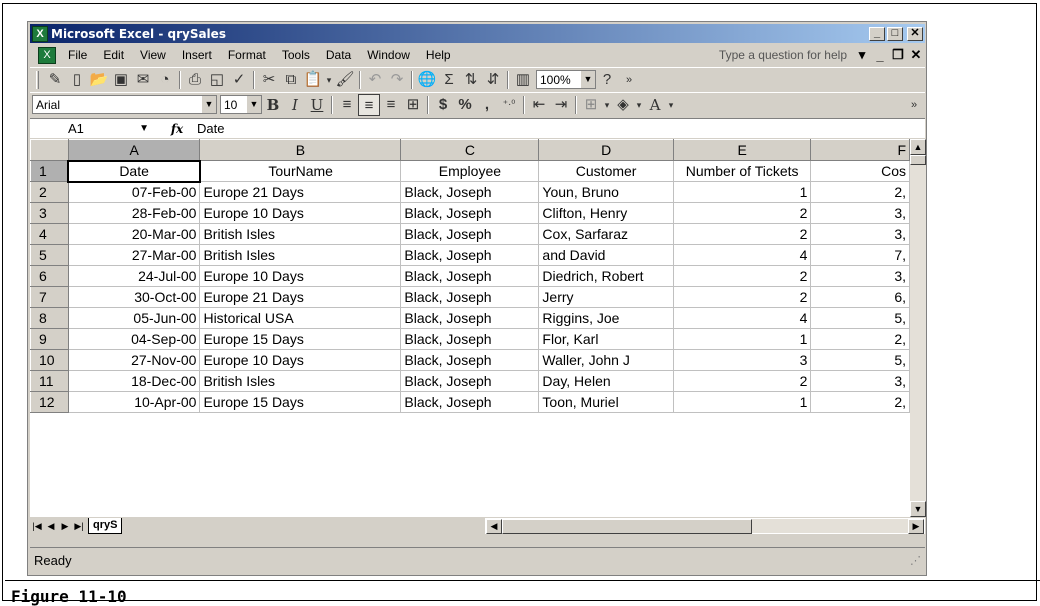 This screenshot has width=1040, height=606. What do you see at coordinates (300, 276) in the screenshot?
I see `cell: Europe 10 Days` at bounding box center [300, 276].